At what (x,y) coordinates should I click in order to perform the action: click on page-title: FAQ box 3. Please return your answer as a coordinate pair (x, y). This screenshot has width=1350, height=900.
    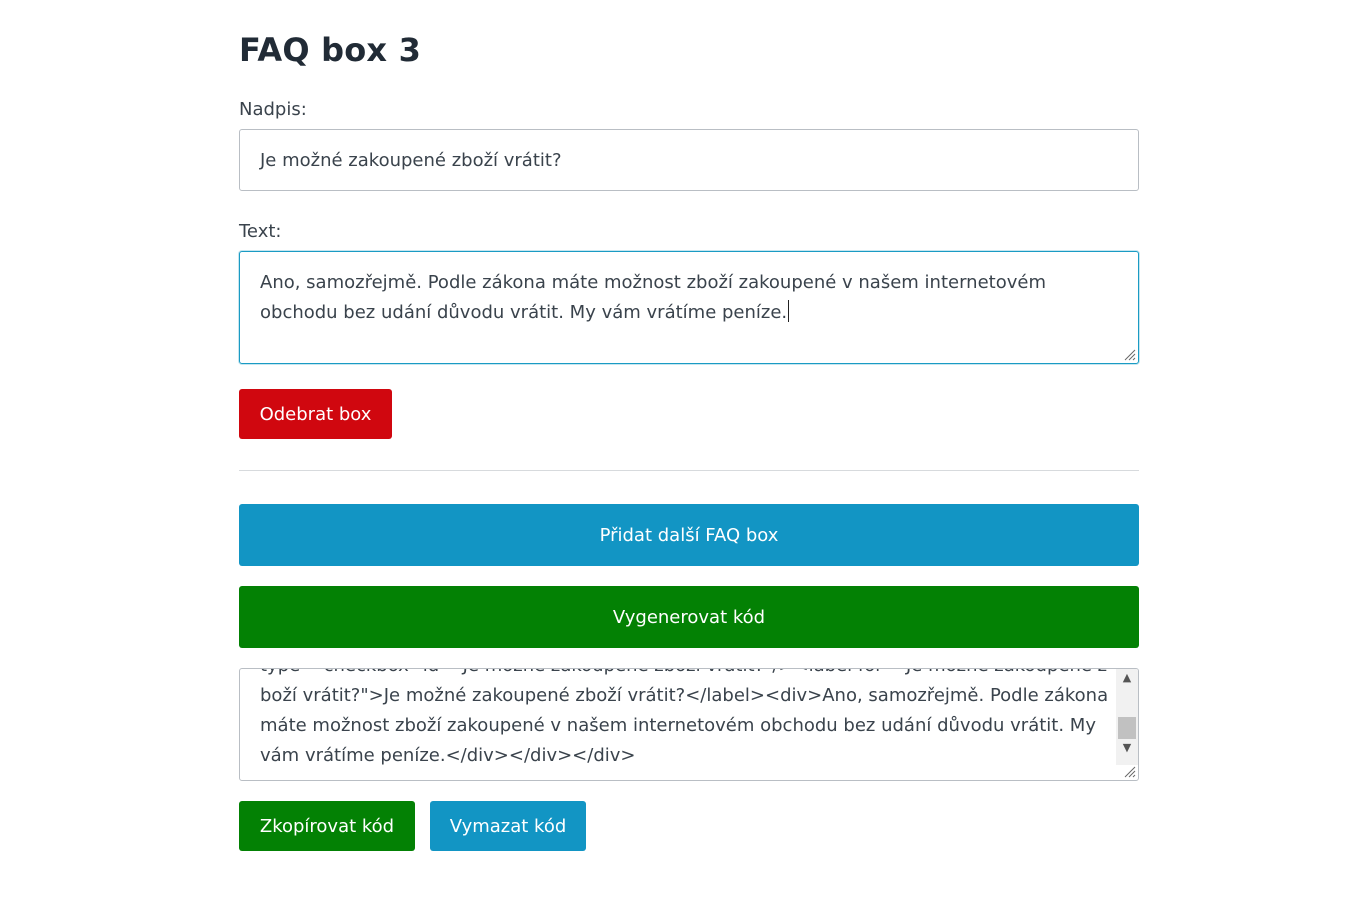
    Looking at the image, I should click on (330, 50).